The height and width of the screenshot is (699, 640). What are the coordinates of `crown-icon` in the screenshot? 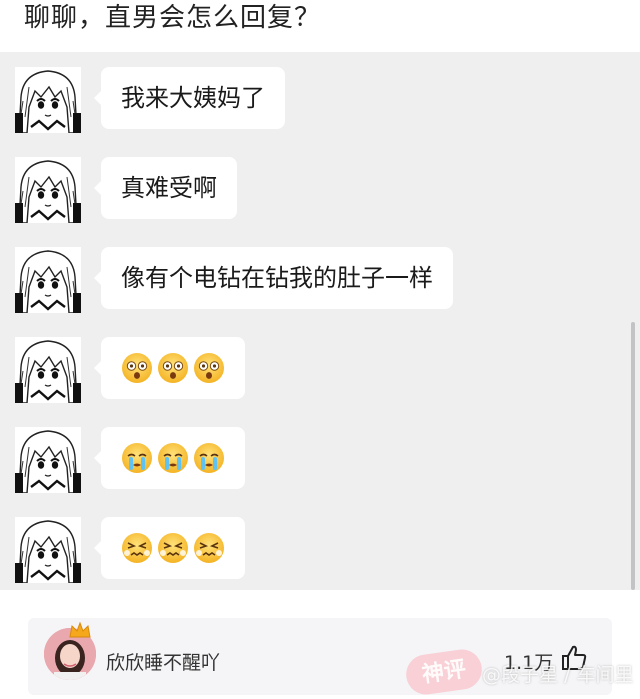 It's located at (80, 630).